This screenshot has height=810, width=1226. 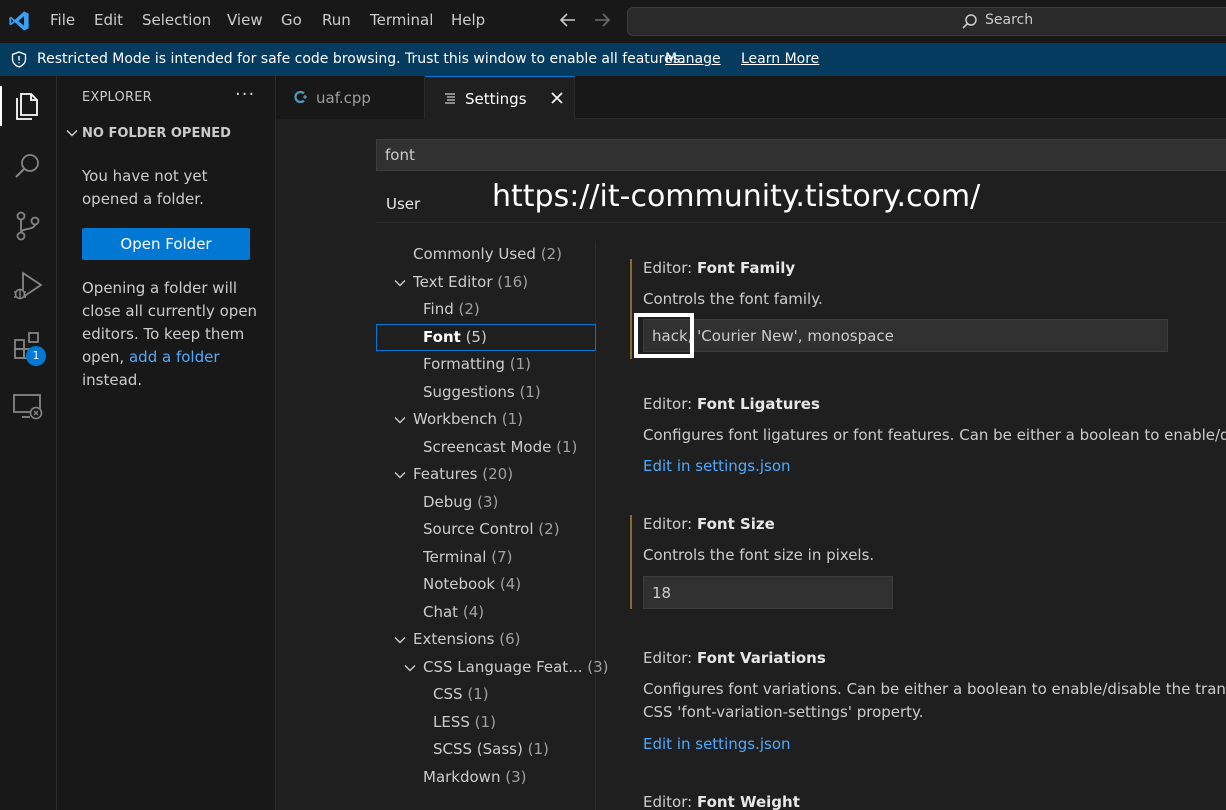 I want to click on tab-settings: Settings, so click(x=500, y=98).